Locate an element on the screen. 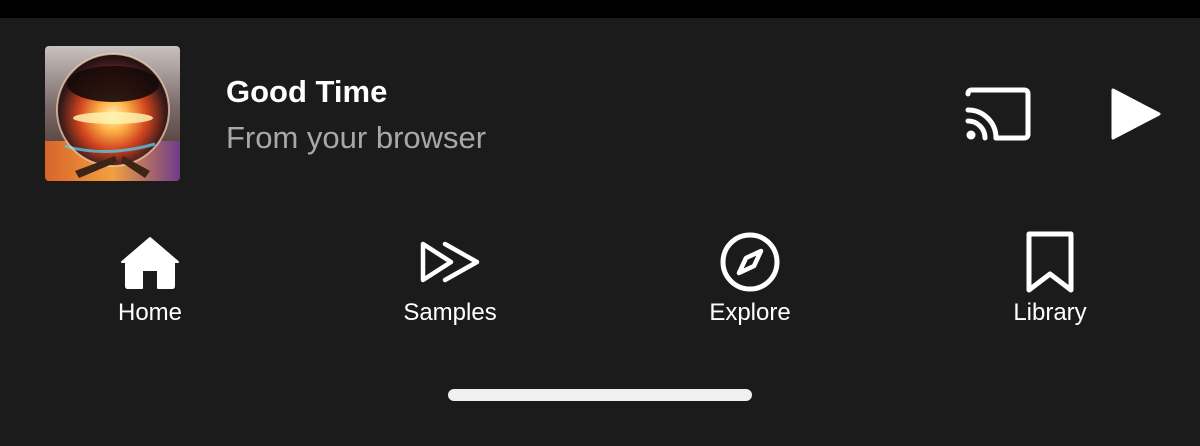 This screenshot has height=446, width=1200. cast-button is located at coordinates (997, 114).